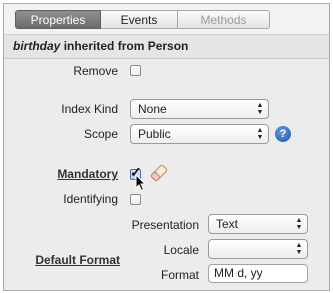  What do you see at coordinates (141, 183) in the screenshot?
I see `pointer-cursor` at bounding box center [141, 183].